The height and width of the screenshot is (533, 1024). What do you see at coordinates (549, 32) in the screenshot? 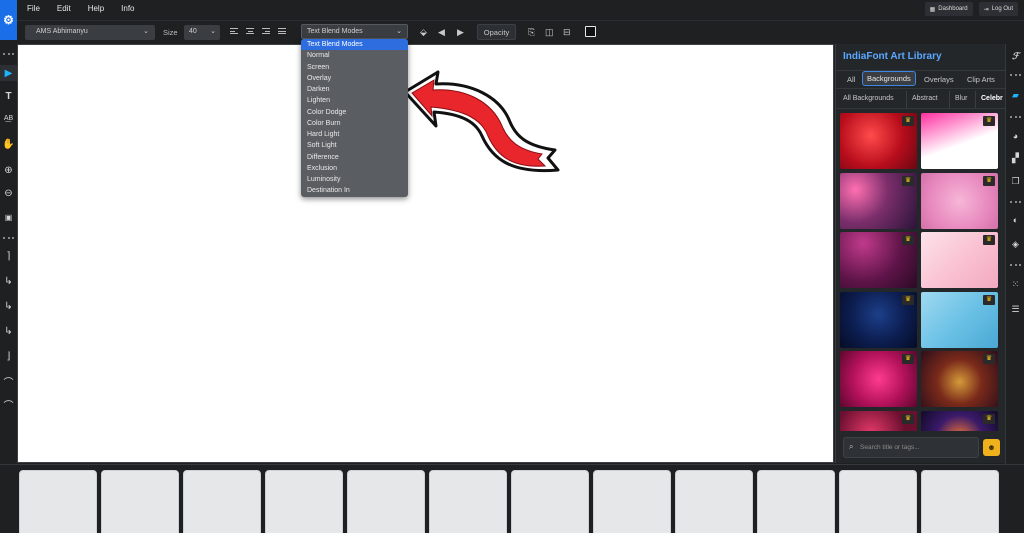
I see `flip-horizontal-icon: ◫` at bounding box center [549, 32].